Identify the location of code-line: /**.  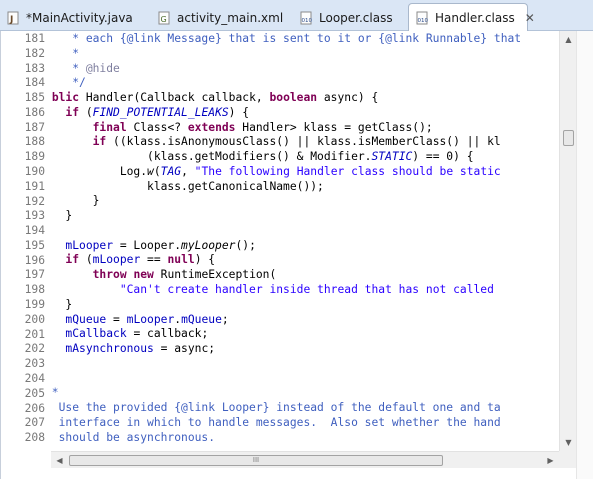
(286, 393).